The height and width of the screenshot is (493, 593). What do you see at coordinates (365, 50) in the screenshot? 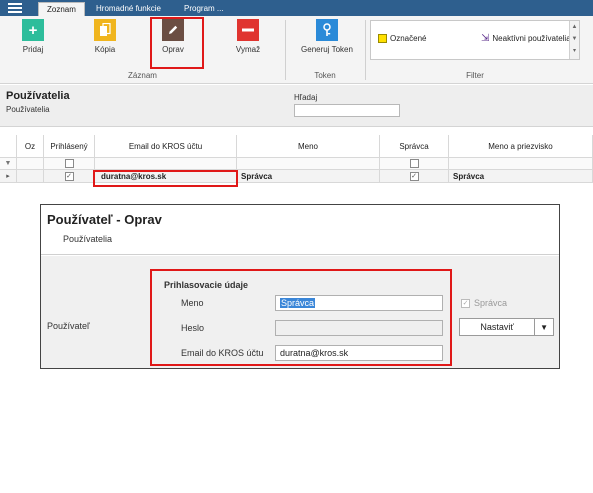
I see `ribbon-separator` at bounding box center [365, 50].